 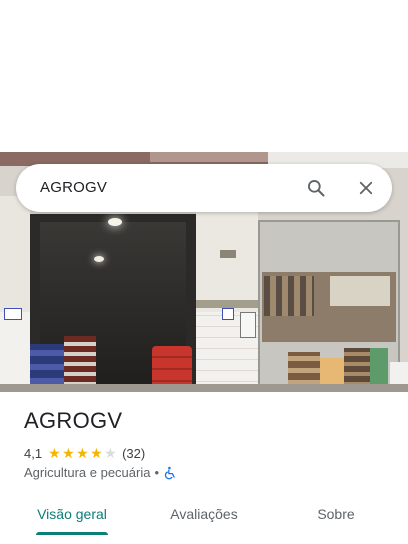 I want to click on category-row: Agricultura e pecuária •, so click(x=100, y=472).